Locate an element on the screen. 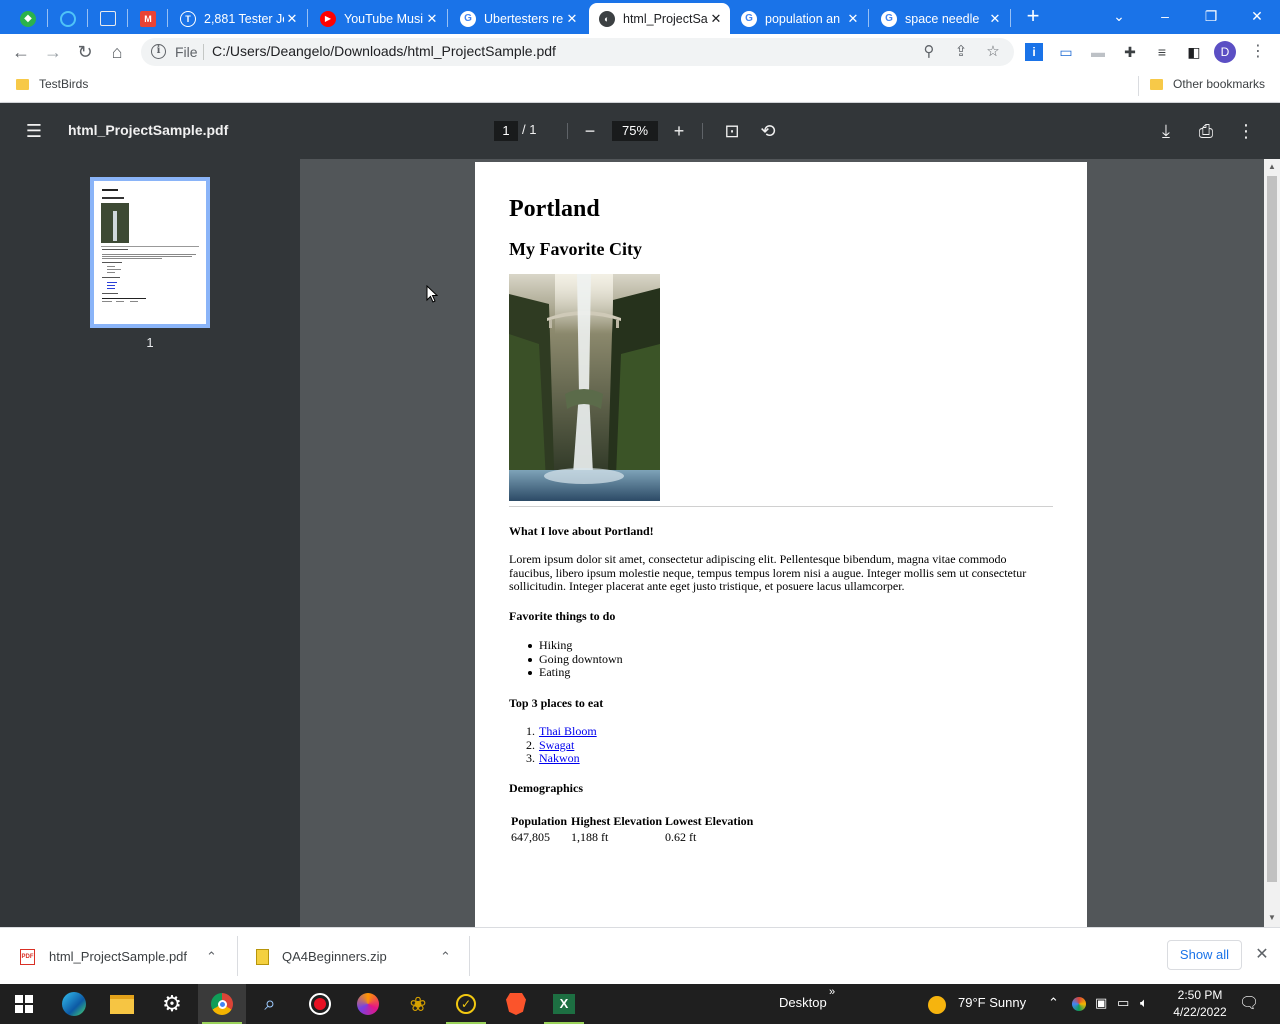  heading-places: Top 3 places to eat is located at coordinates (556, 703).